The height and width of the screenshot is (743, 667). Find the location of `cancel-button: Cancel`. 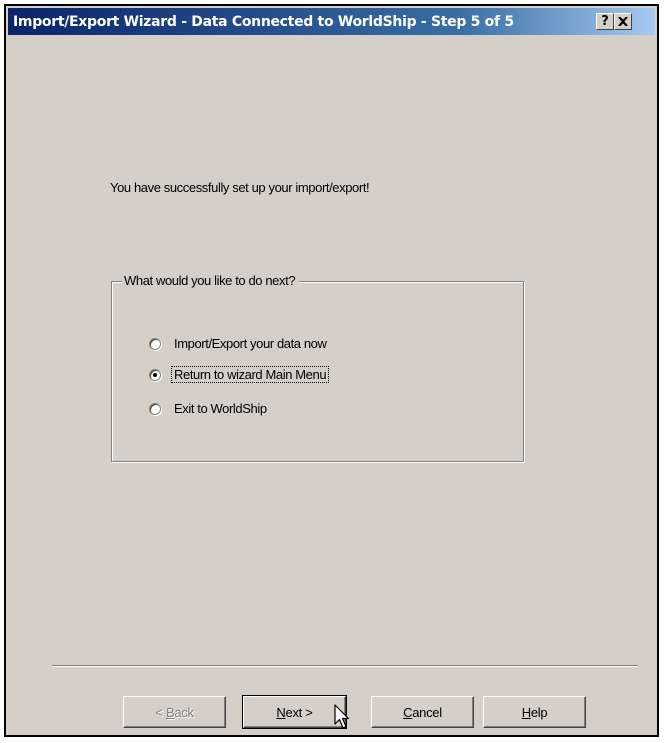

cancel-button: Cancel is located at coordinates (422, 712).